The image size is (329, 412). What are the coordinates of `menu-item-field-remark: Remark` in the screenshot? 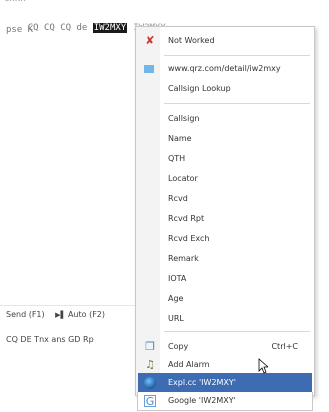 It's located at (225, 259).